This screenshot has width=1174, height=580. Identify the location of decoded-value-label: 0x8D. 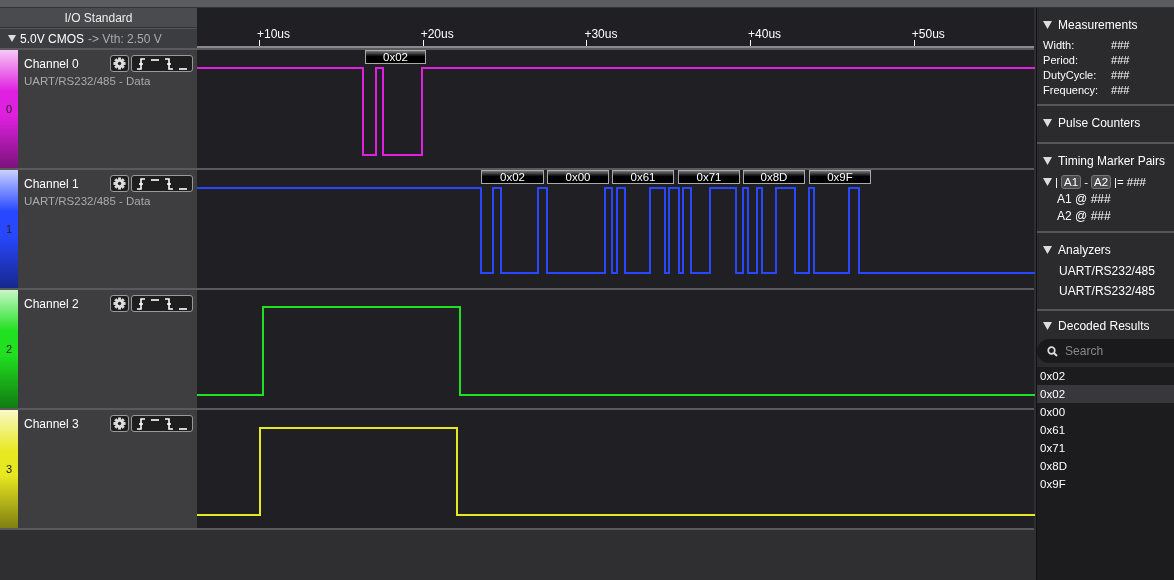
(774, 177).